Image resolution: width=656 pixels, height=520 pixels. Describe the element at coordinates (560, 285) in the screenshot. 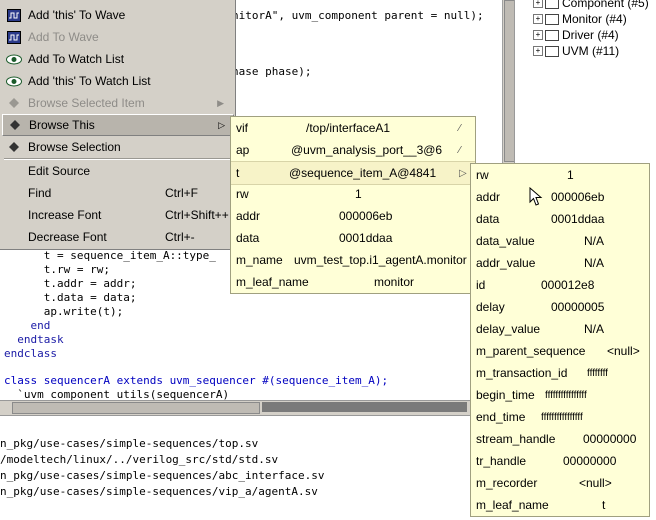

I see `field-row: id 000012e8` at that location.